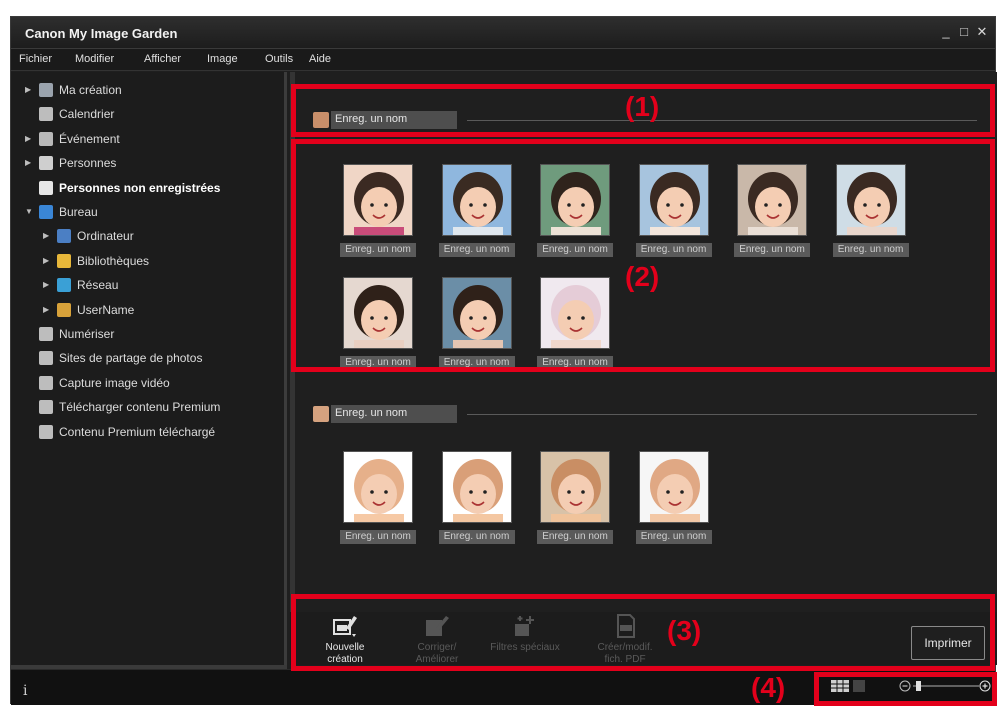  Describe the element at coordinates (222, 59) in the screenshot. I see `menu-image: Image` at that location.